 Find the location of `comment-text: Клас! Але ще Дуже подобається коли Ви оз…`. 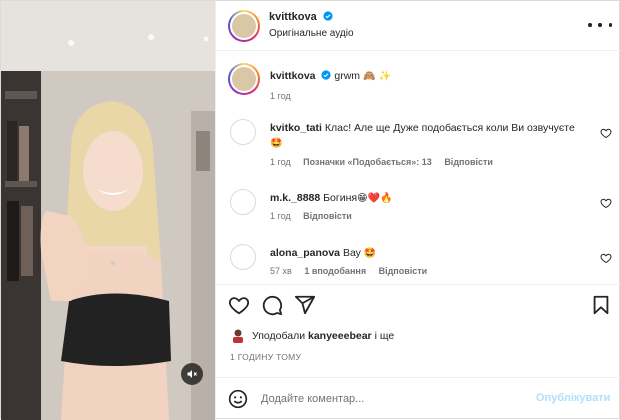

comment-text: Клас! Але ще Дуже подобається коли Ви оз… is located at coordinates (449, 128).